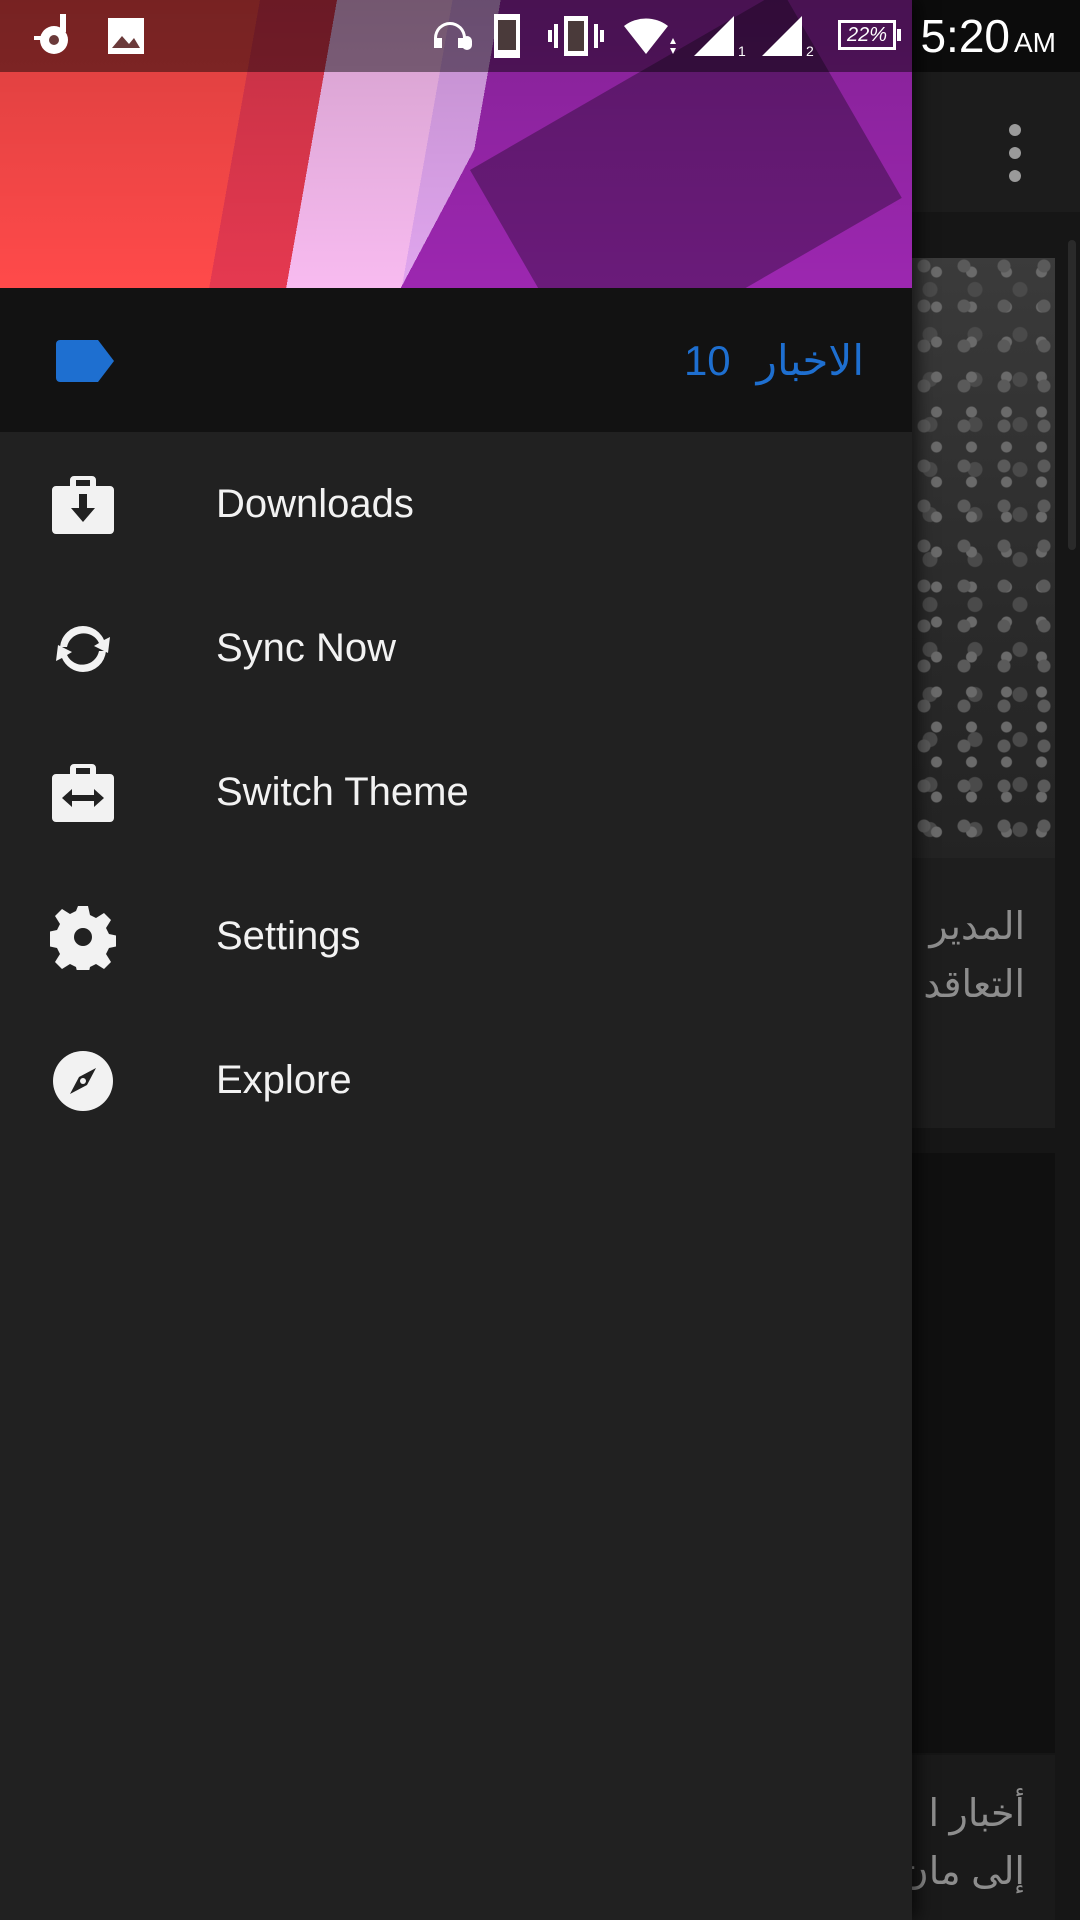  What do you see at coordinates (342, 792) in the screenshot?
I see `menu-item-label: Switch Theme` at bounding box center [342, 792].